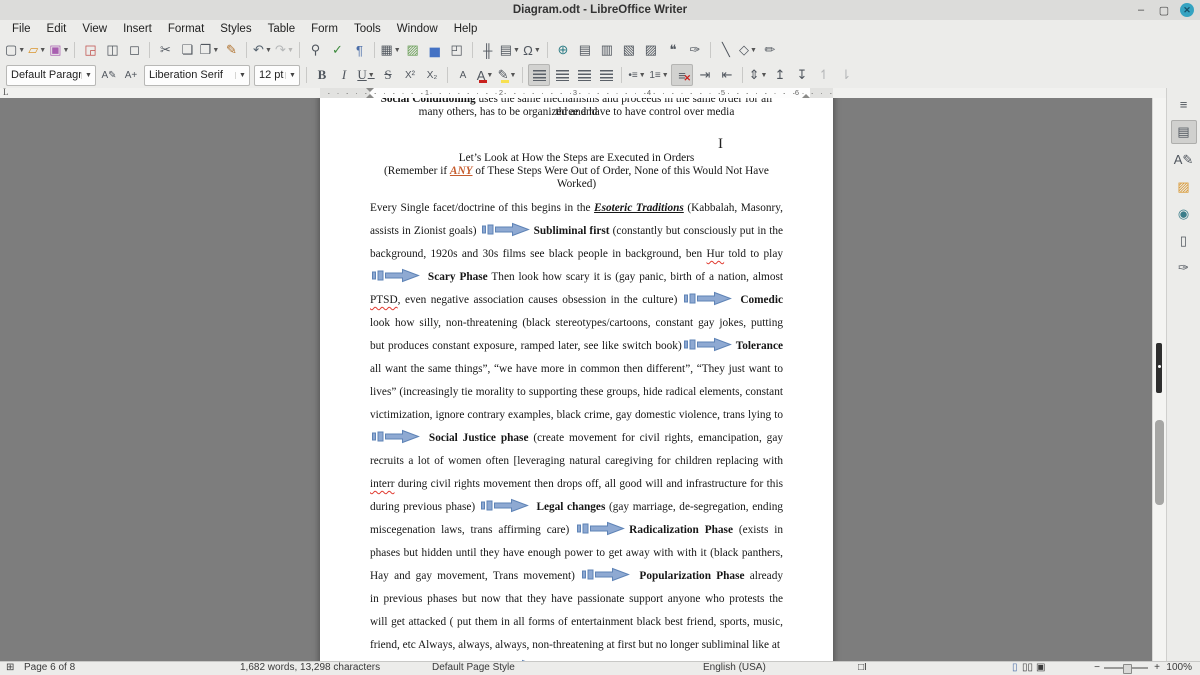 The image size is (1200, 675). Describe the element at coordinates (682, 75) in the screenshot. I see `no-list-button: ≡` at that location.